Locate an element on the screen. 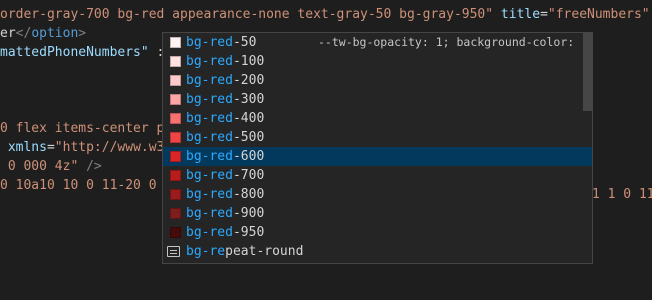 This screenshot has width=652, height=300. code-line: xmlns="http://www.w3 is located at coordinates (82, 147).